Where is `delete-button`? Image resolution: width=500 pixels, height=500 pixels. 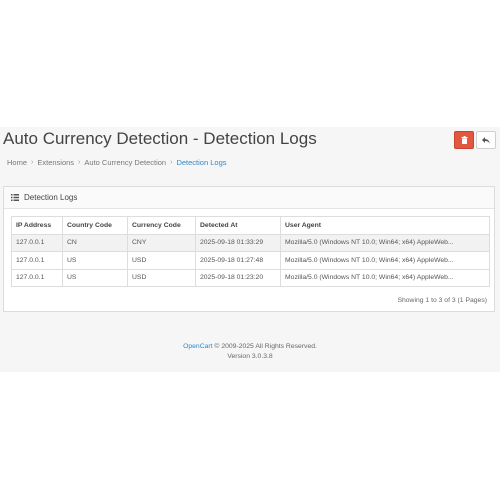
delete-button is located at coordinates (464, 140).